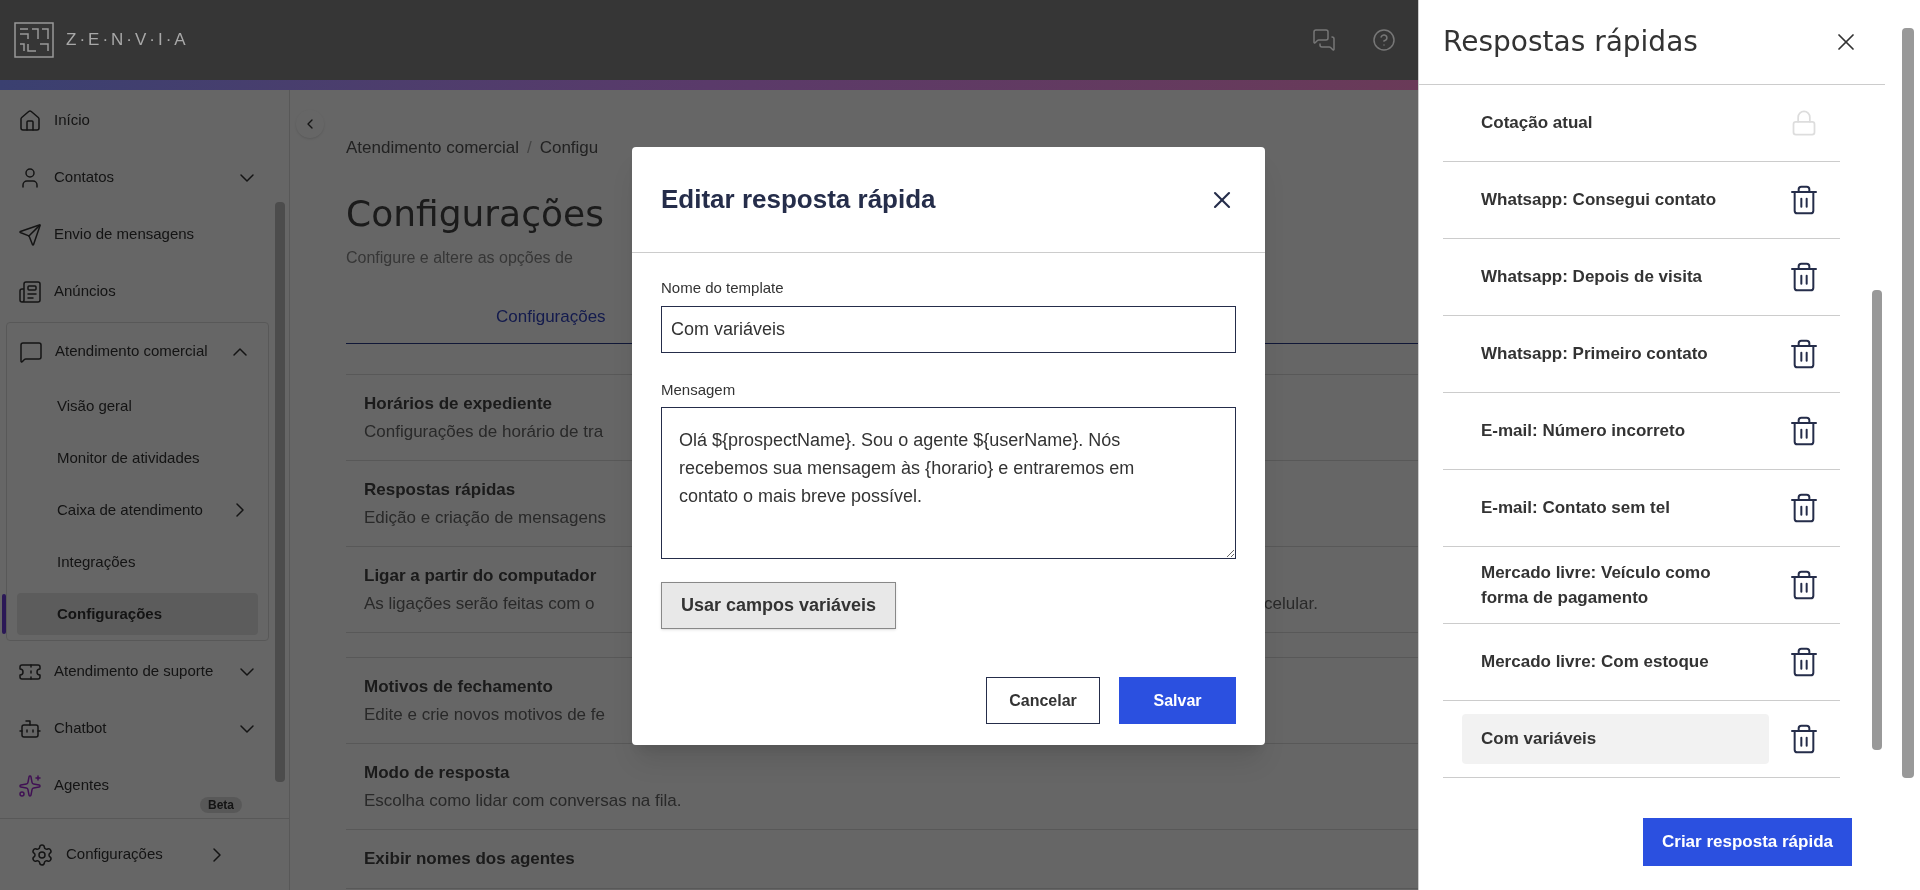  Describe the element at coordinates (31, 351) in the screenshot. I see `chat-icon` at that location.